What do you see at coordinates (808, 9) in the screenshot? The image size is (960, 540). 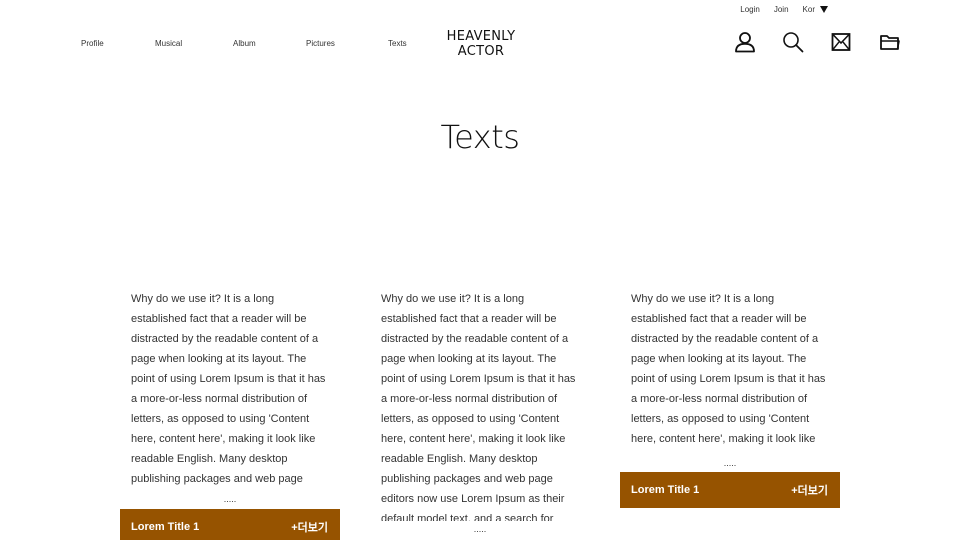 I see `language-label: Kor` at bounding box center [808, 9].